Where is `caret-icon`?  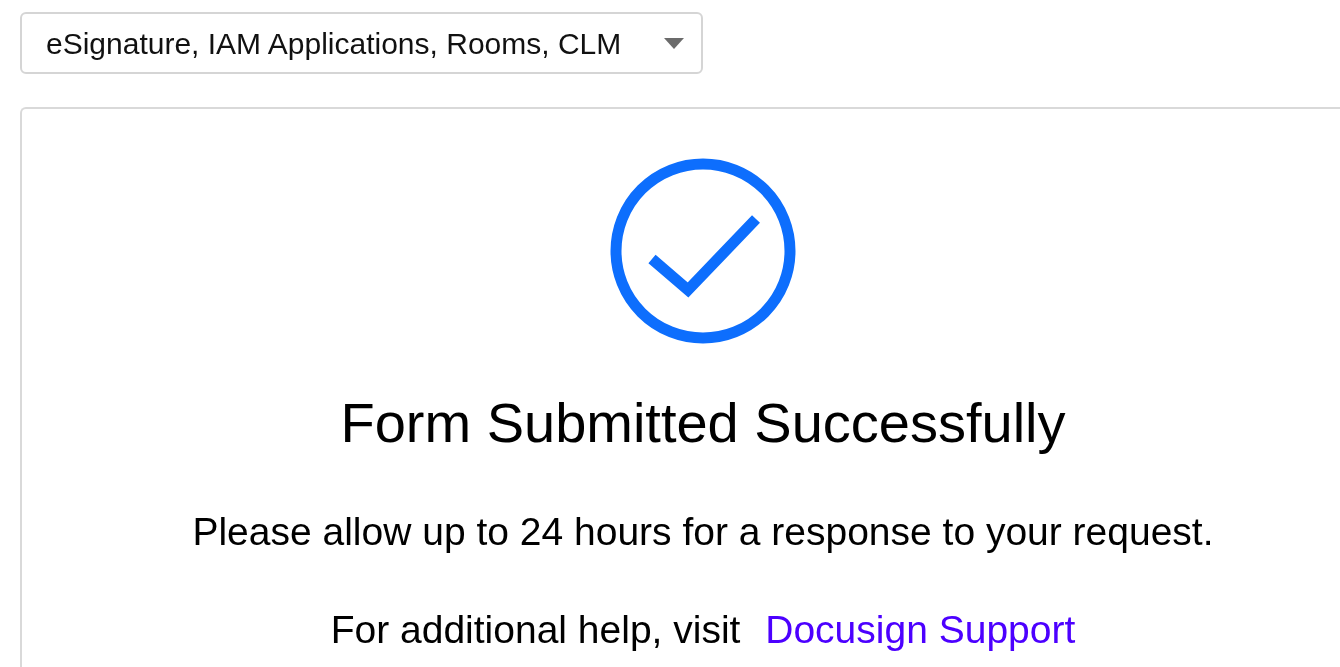
caret-icon is located at coordinates (674, 43).